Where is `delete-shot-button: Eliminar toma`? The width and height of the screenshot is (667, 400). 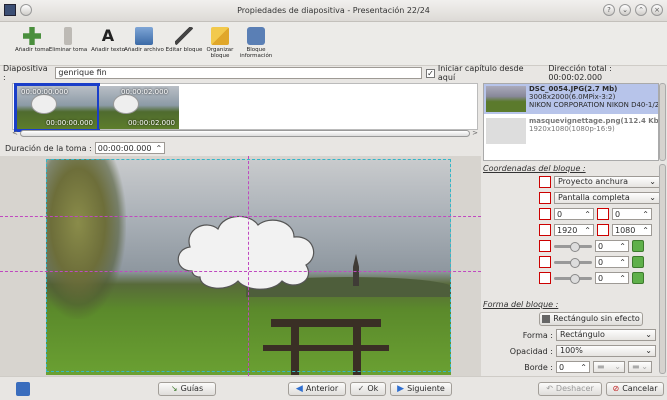
delete-shot-button: Eliminar toma is located at coordinates (68, 40).